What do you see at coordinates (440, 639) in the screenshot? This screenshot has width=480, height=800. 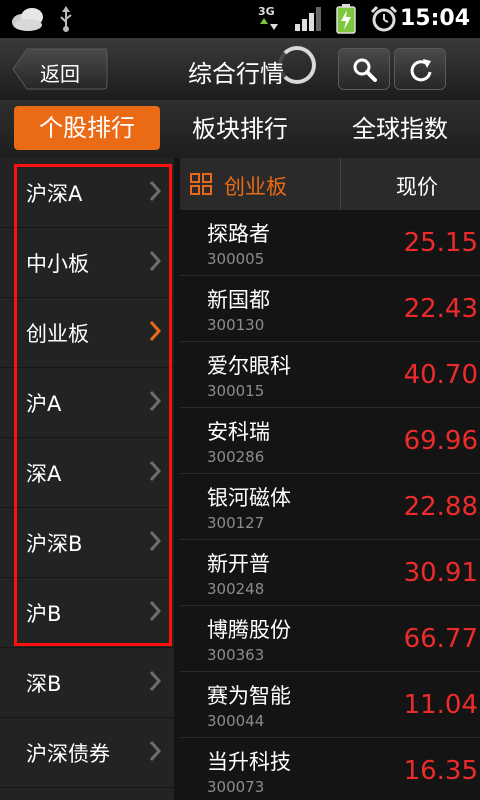 I see `stock-price: 66.77` at bounding box center [440, 639].